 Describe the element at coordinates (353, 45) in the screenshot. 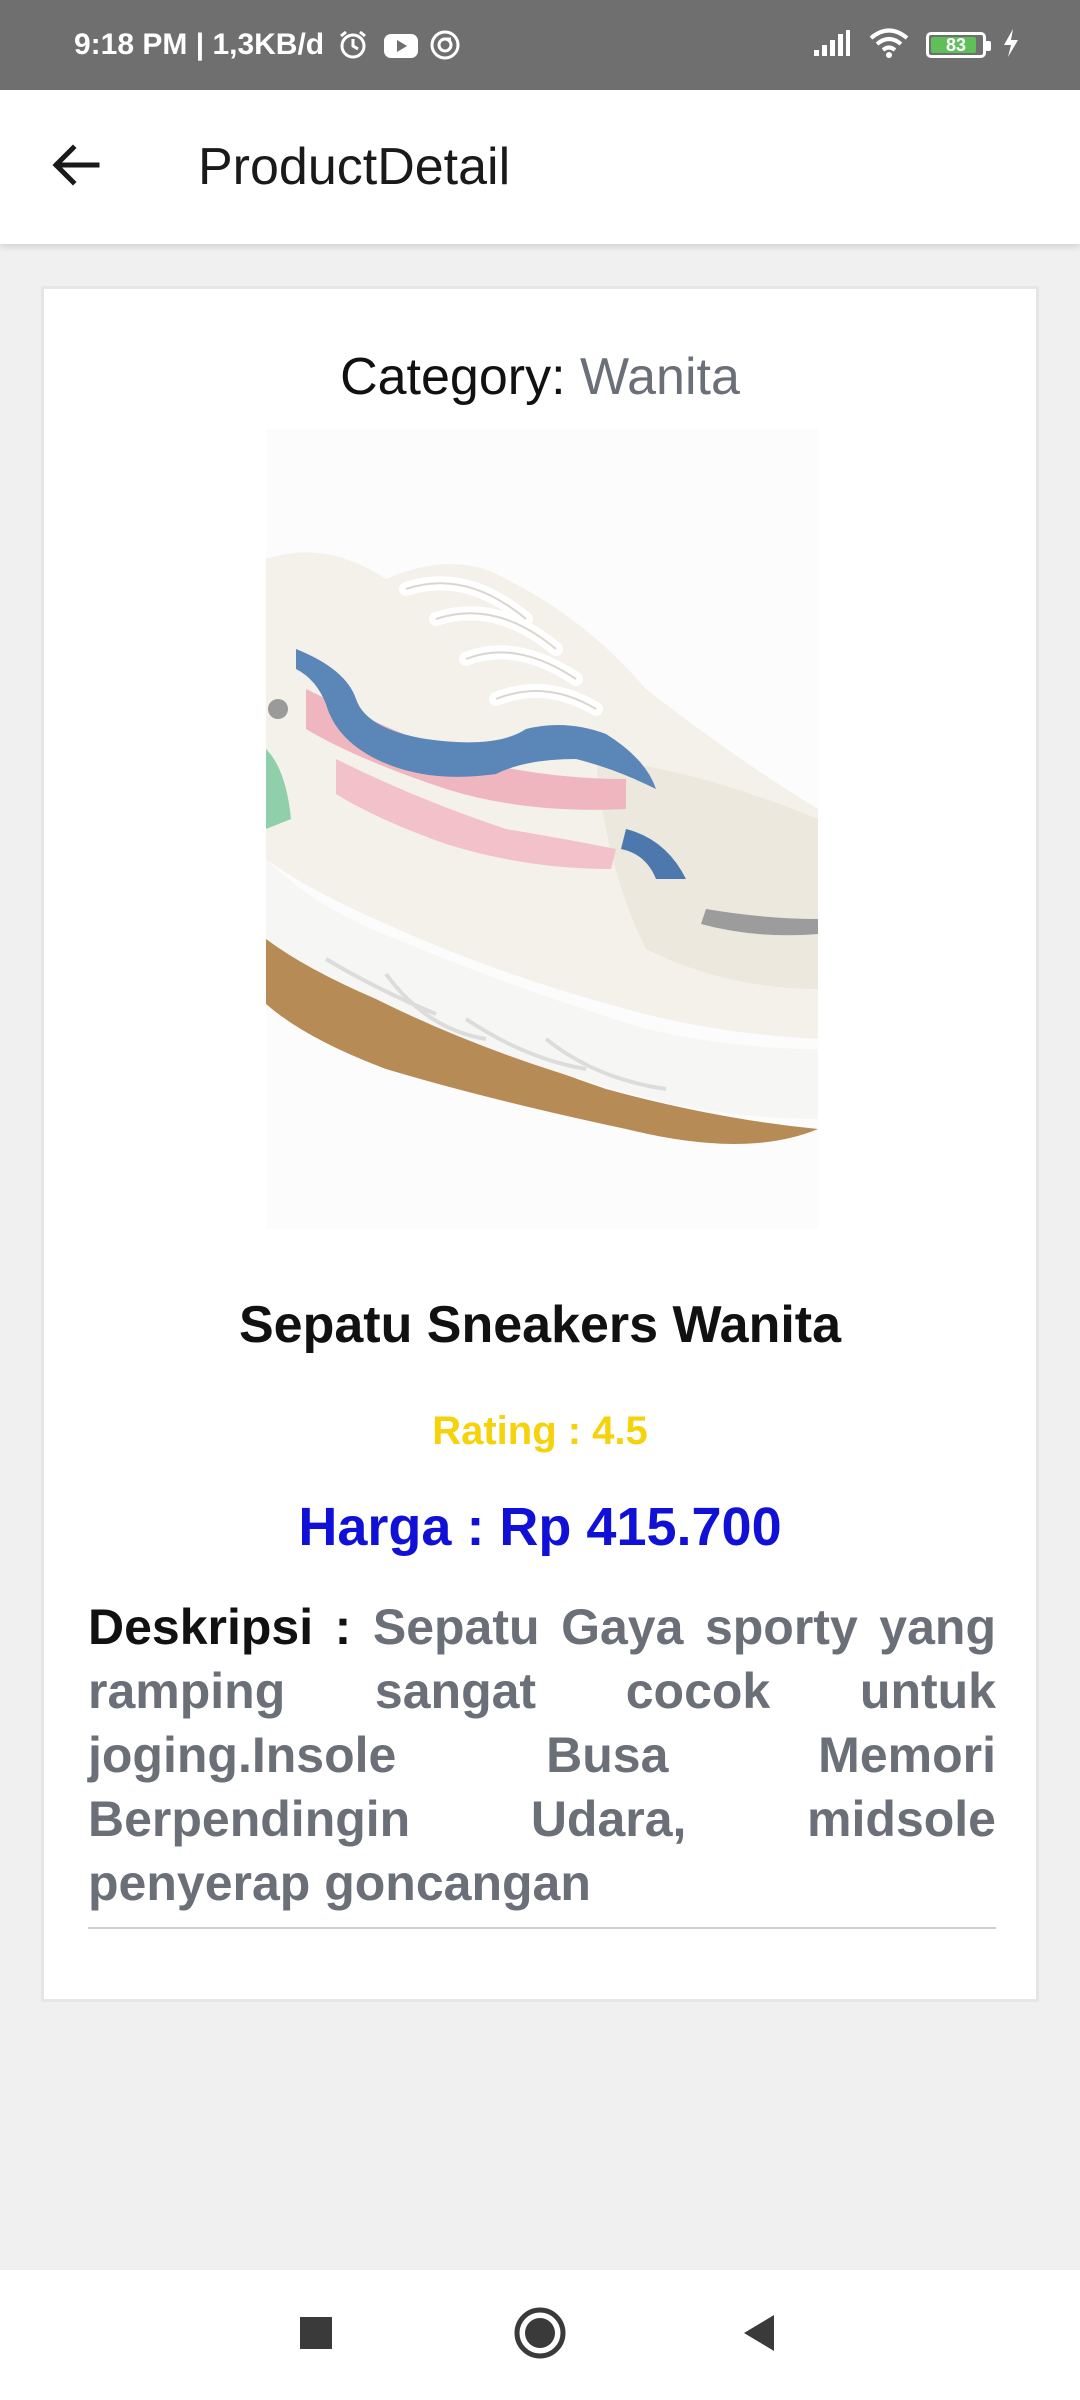

I see `alarm-icon` at that location.